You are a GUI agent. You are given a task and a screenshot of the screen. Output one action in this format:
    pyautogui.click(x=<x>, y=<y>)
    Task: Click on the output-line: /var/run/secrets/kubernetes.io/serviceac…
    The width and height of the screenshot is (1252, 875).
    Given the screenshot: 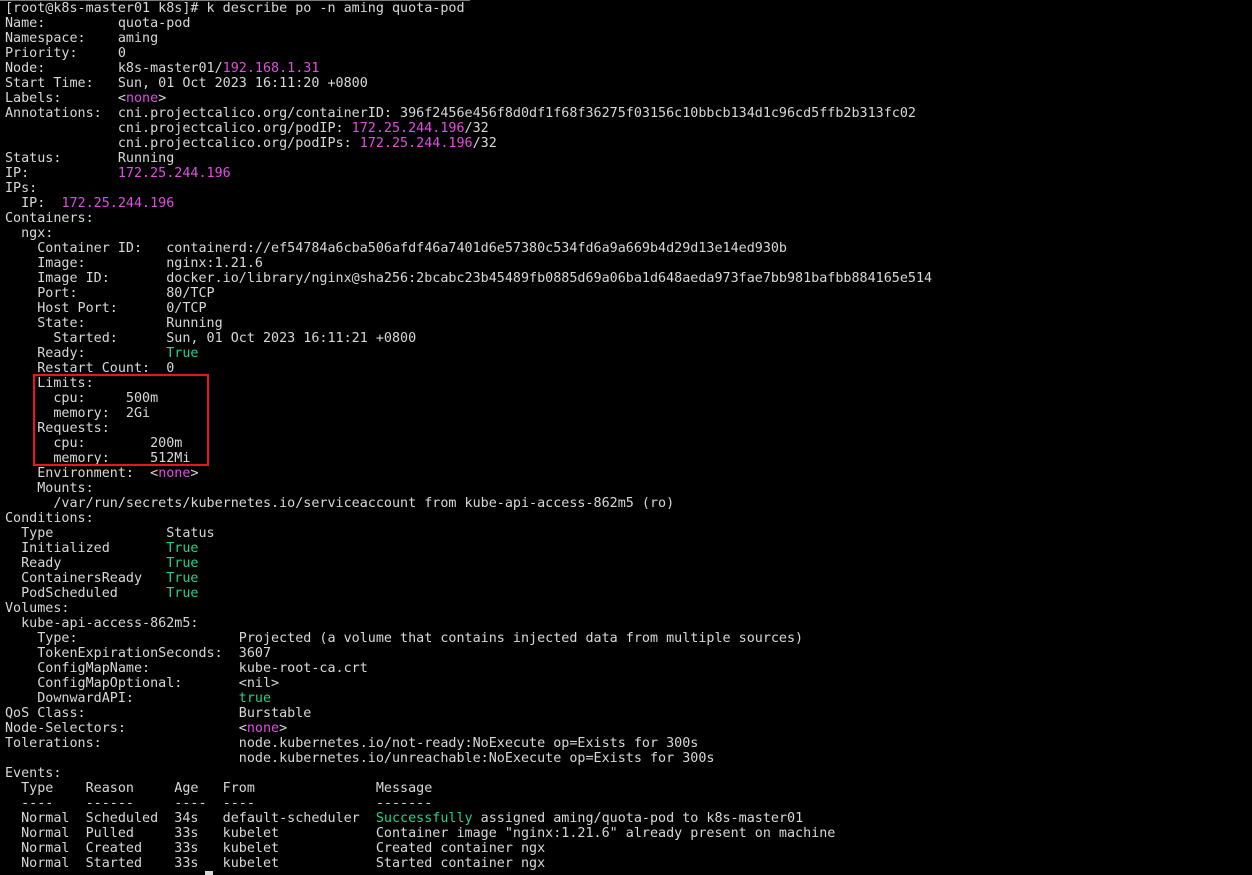 What is the action you would take?
    pyautogui.click(x=468, y=503)
    